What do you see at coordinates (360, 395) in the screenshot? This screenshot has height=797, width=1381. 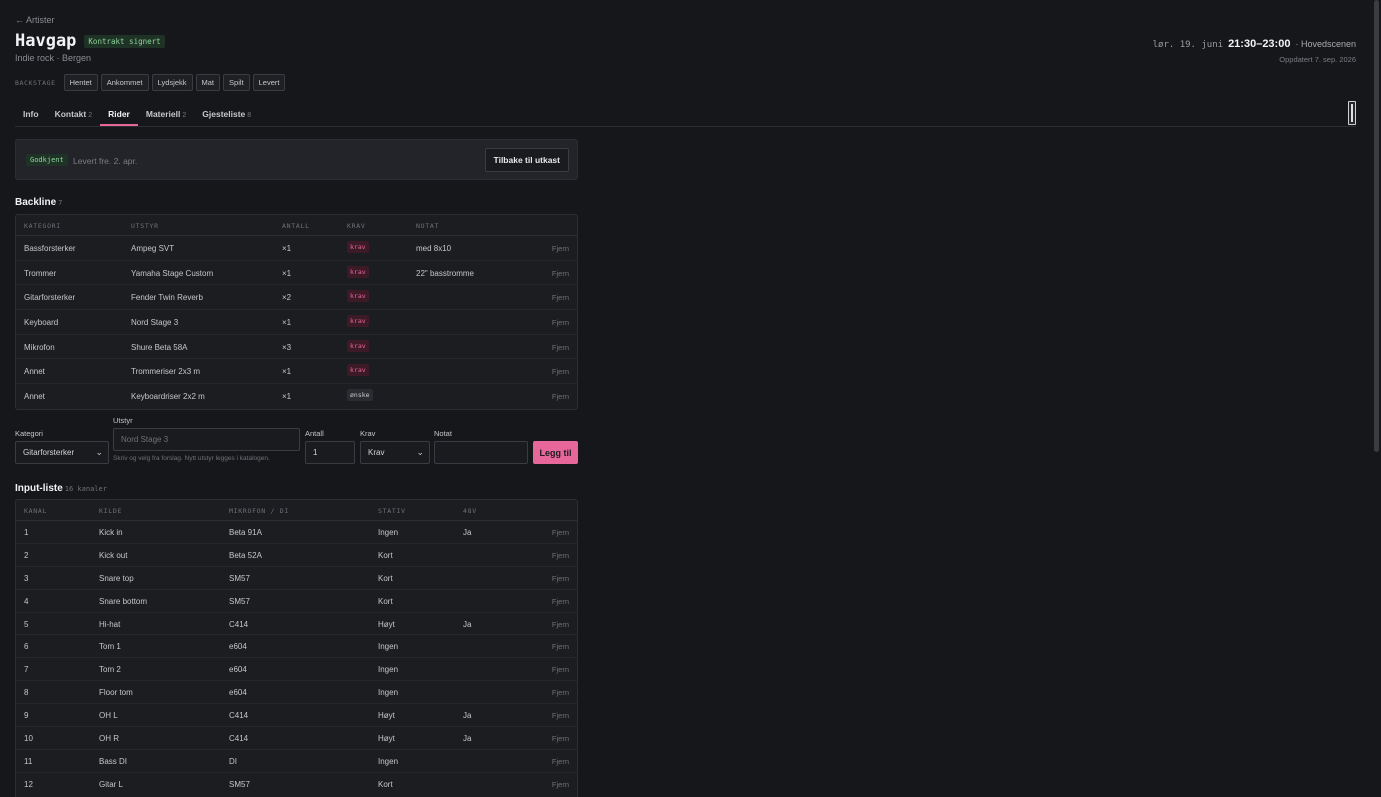 I see `krav-cell: ønske` at bounding box center [360, 395].